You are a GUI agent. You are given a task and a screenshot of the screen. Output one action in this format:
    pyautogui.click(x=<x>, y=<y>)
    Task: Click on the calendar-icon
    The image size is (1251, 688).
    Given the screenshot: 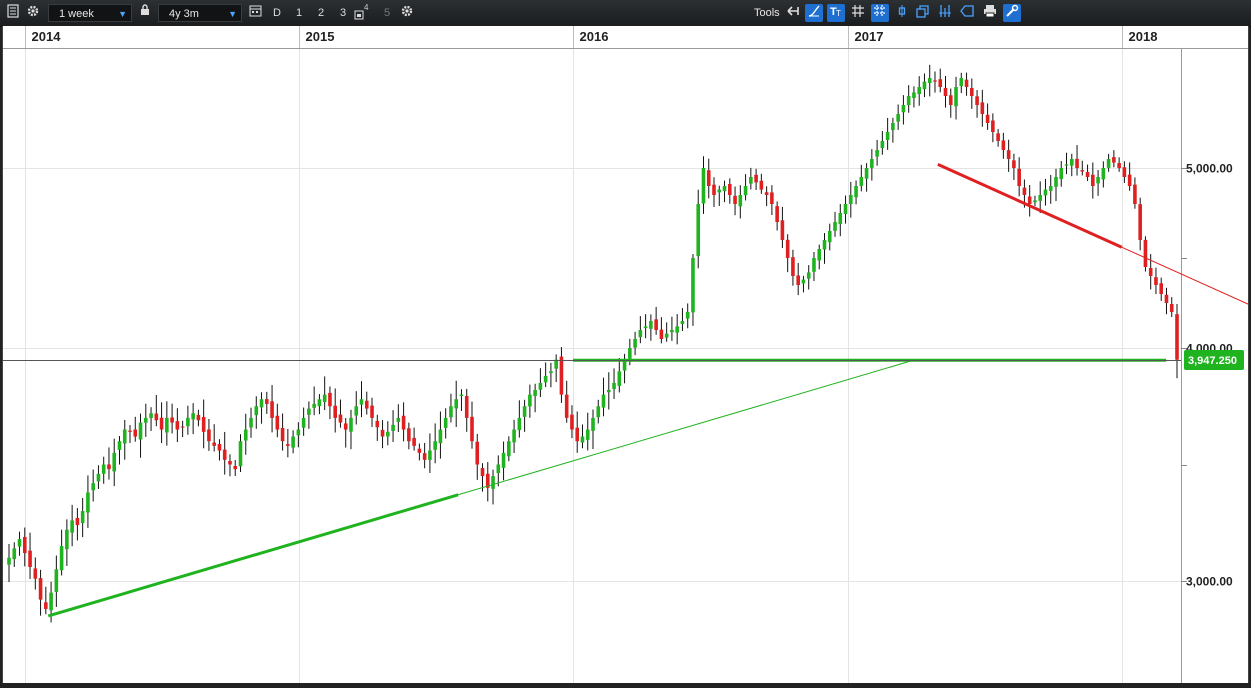 What is the action you would take?
    pyautogui.click(x=255, y=13)
    